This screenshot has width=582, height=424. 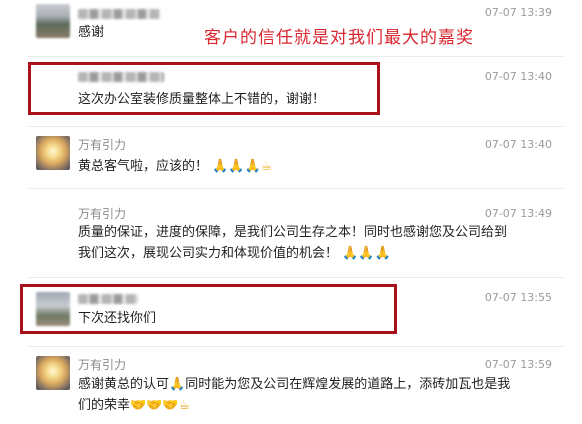 I want to click on message-text: 下次还找你们, so click(x=117, y=318).